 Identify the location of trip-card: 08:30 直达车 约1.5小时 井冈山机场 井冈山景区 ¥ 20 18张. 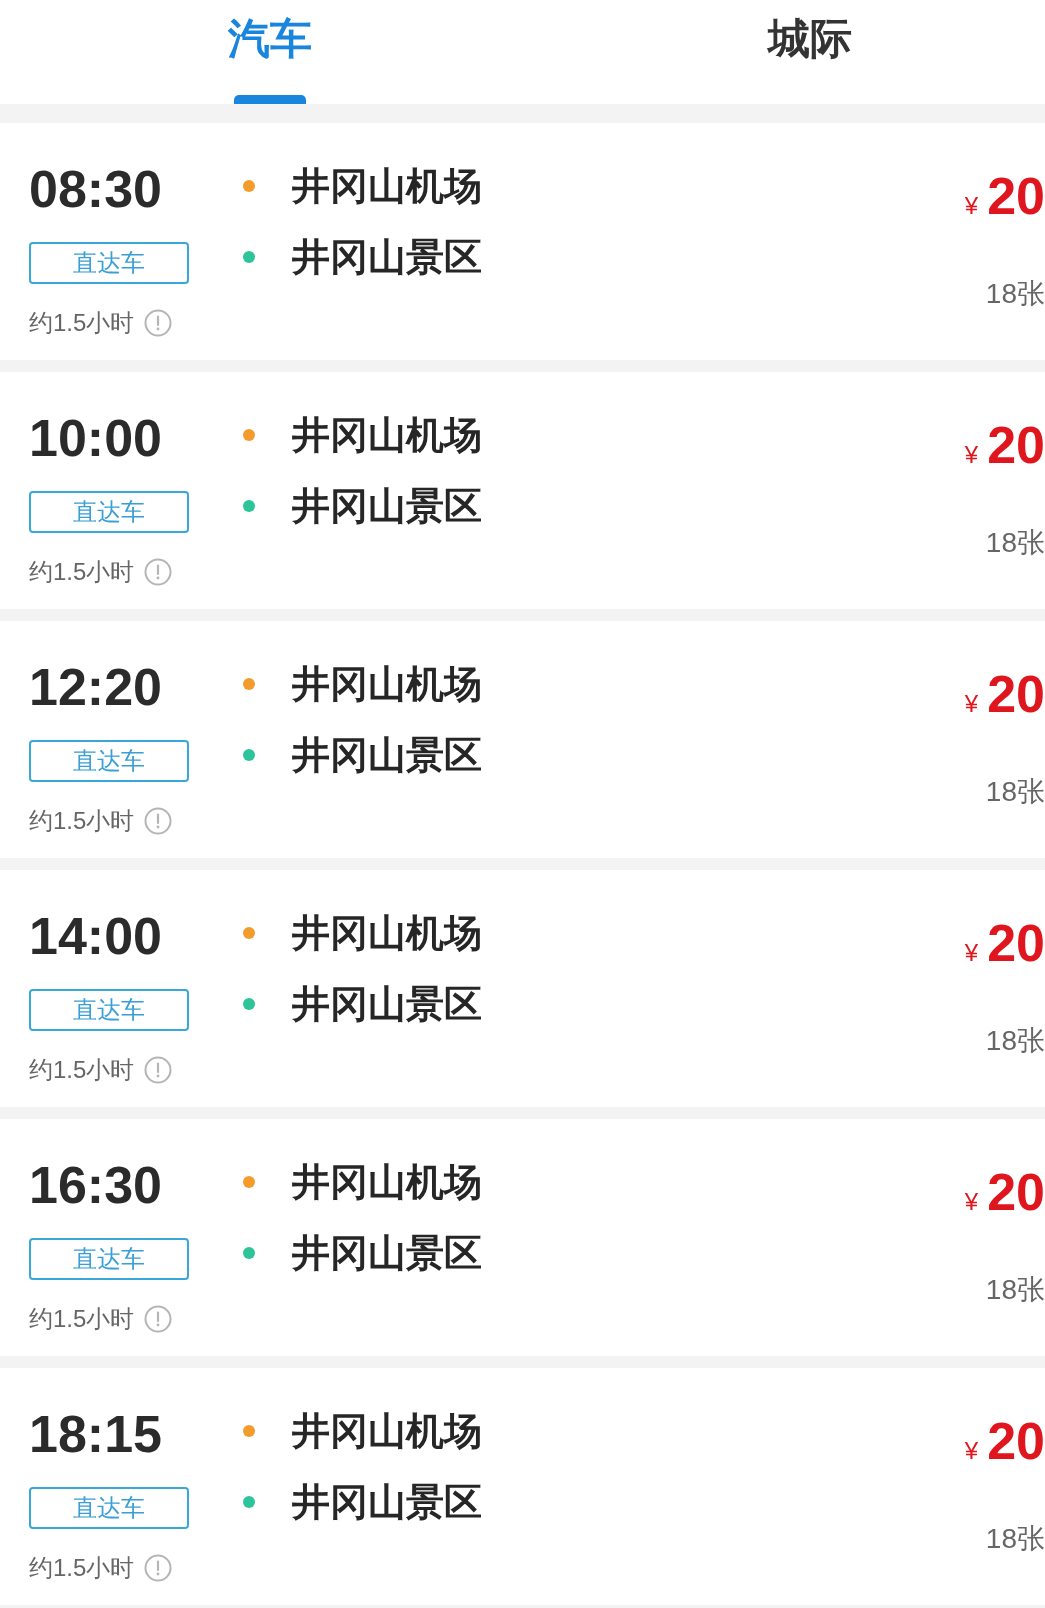
(522, 241).